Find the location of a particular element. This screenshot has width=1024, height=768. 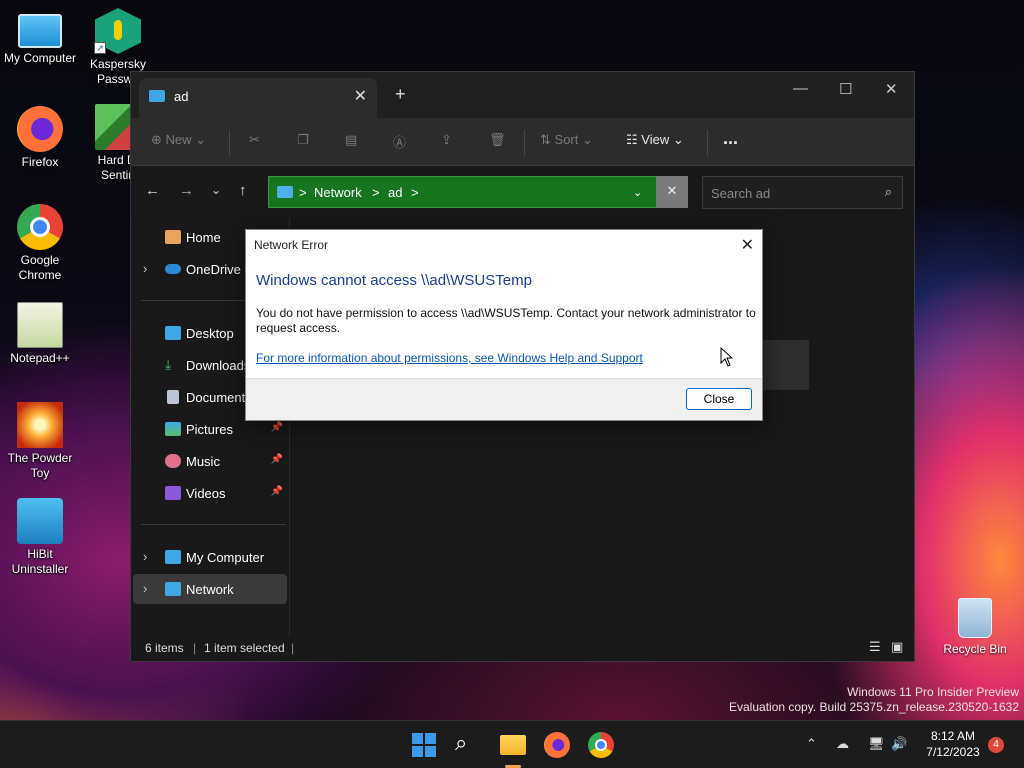

breadcrumb-network: Network is located at coordinates (338, 192).